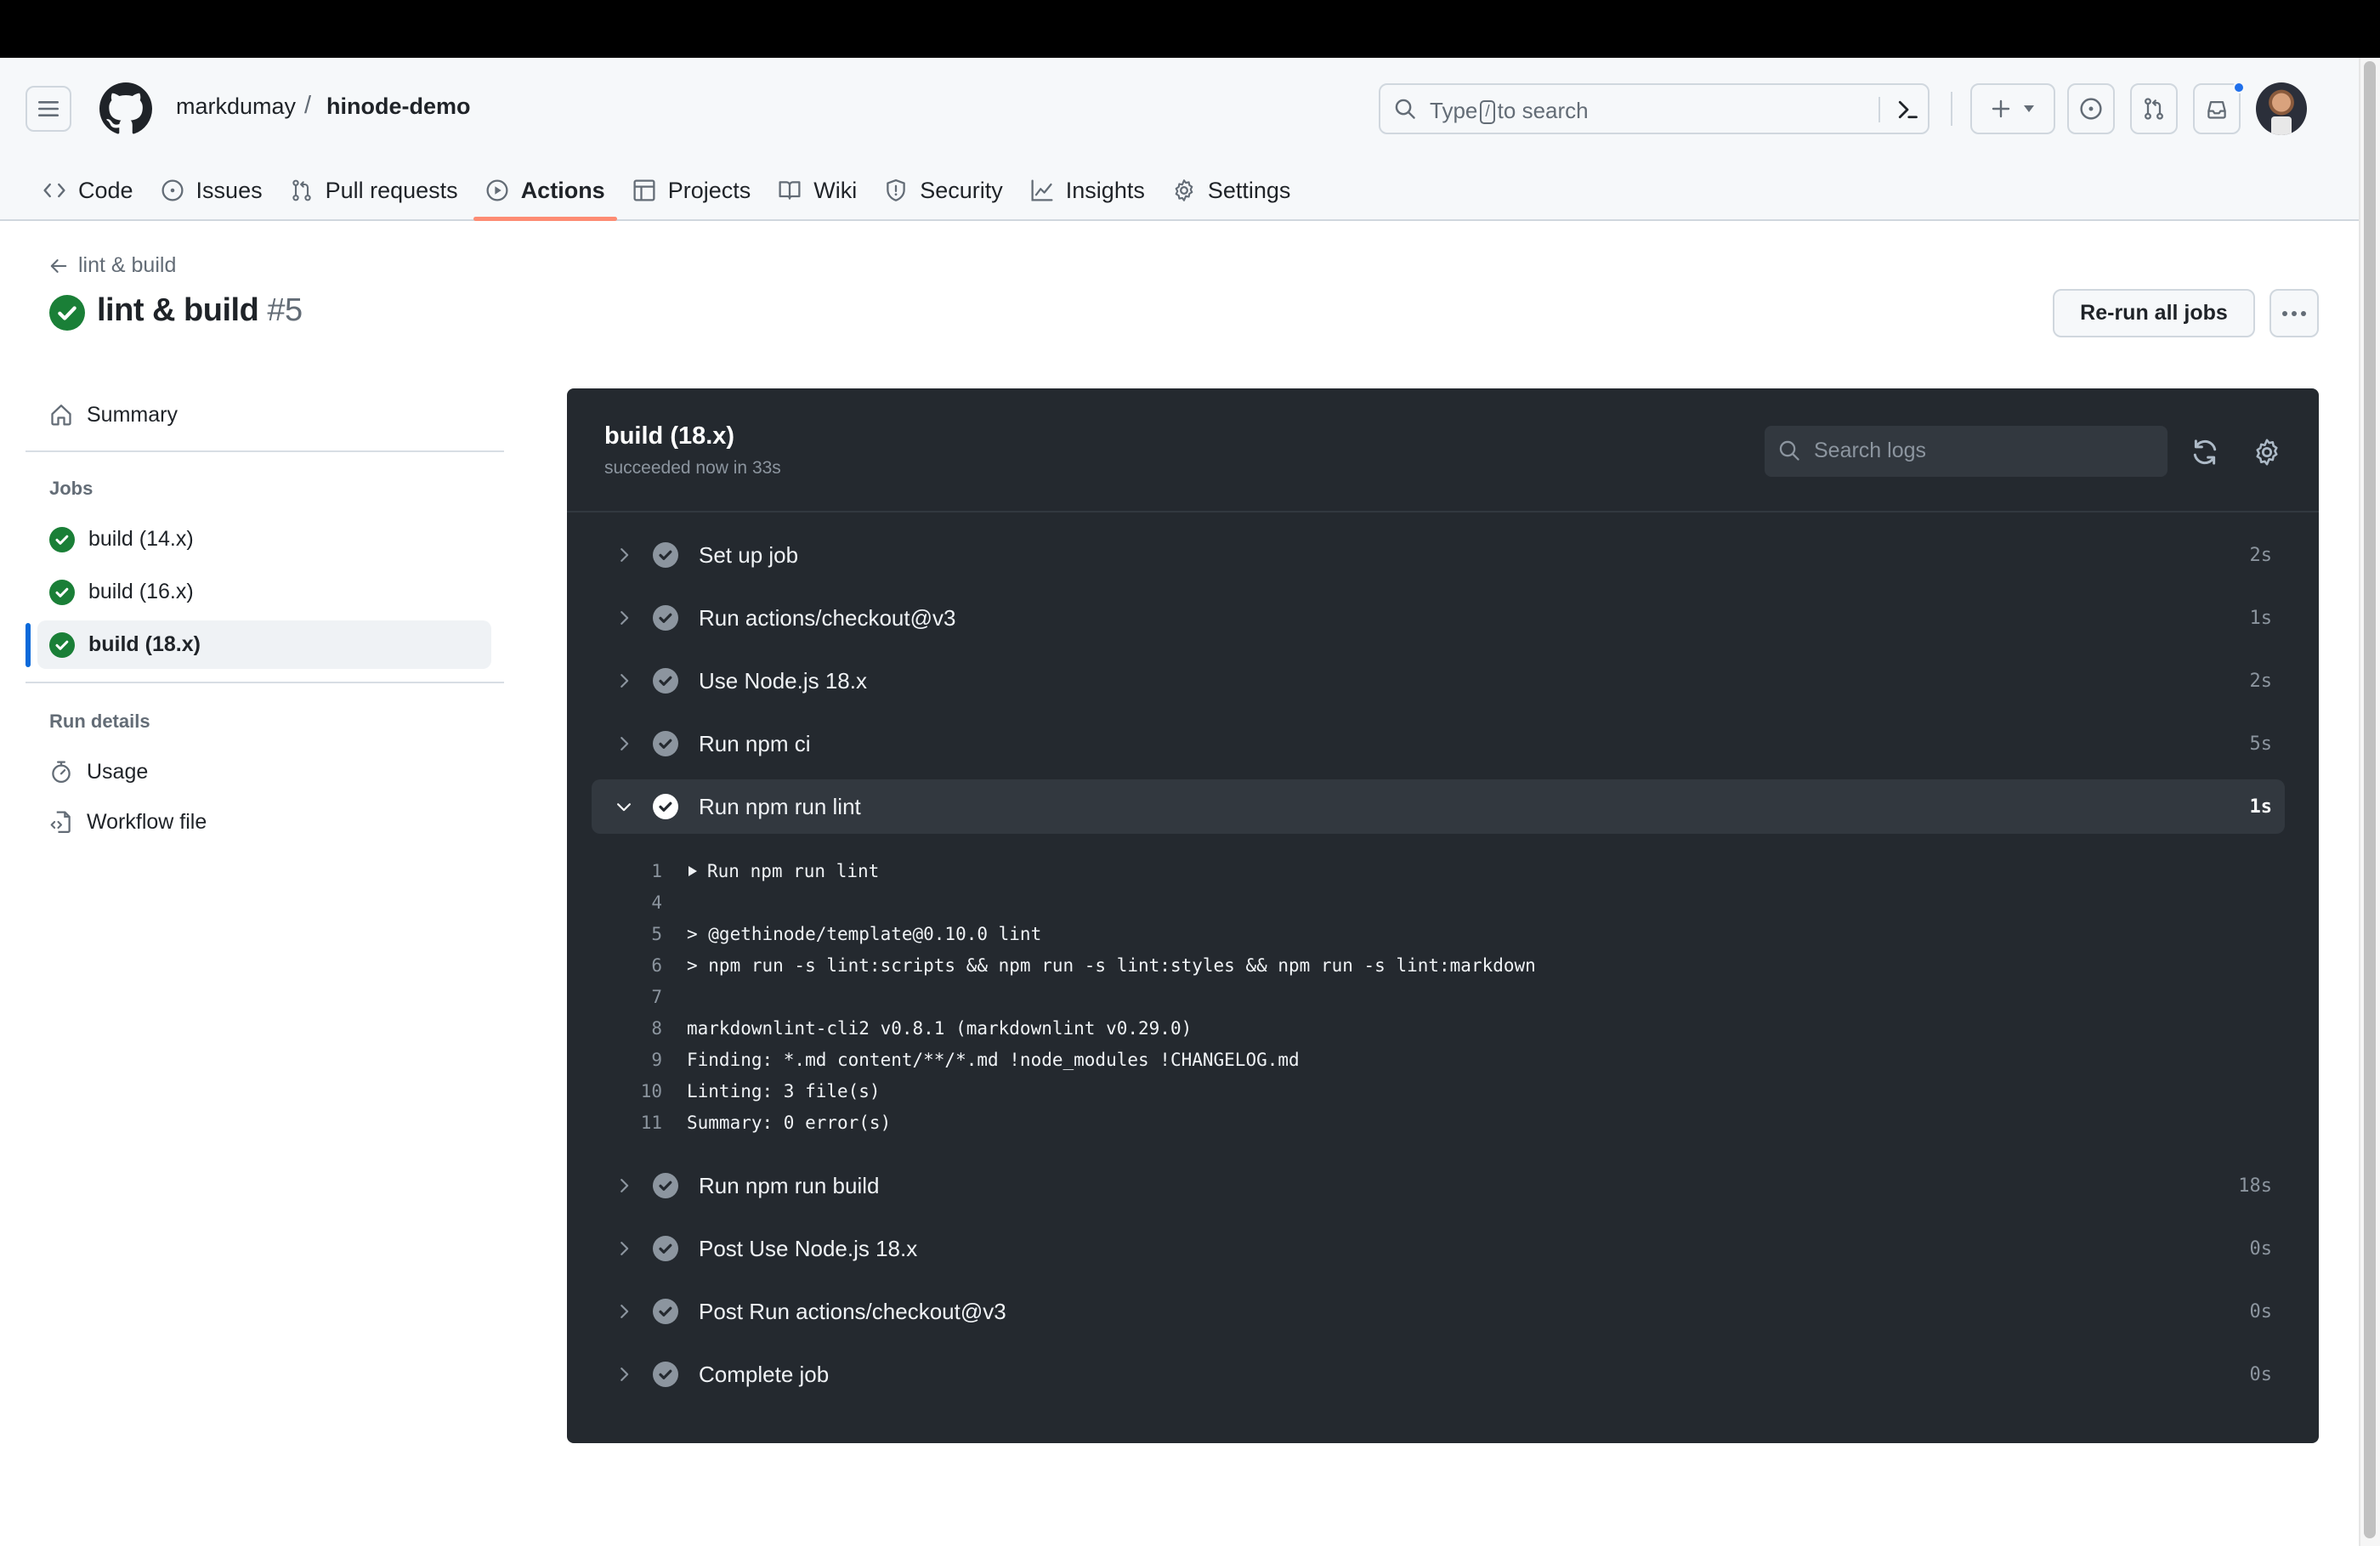  What do you see at coordinates (2255, 1186) in the screenshot?
I see `step-duration: 18s` at bounding box center [2255, 1186].